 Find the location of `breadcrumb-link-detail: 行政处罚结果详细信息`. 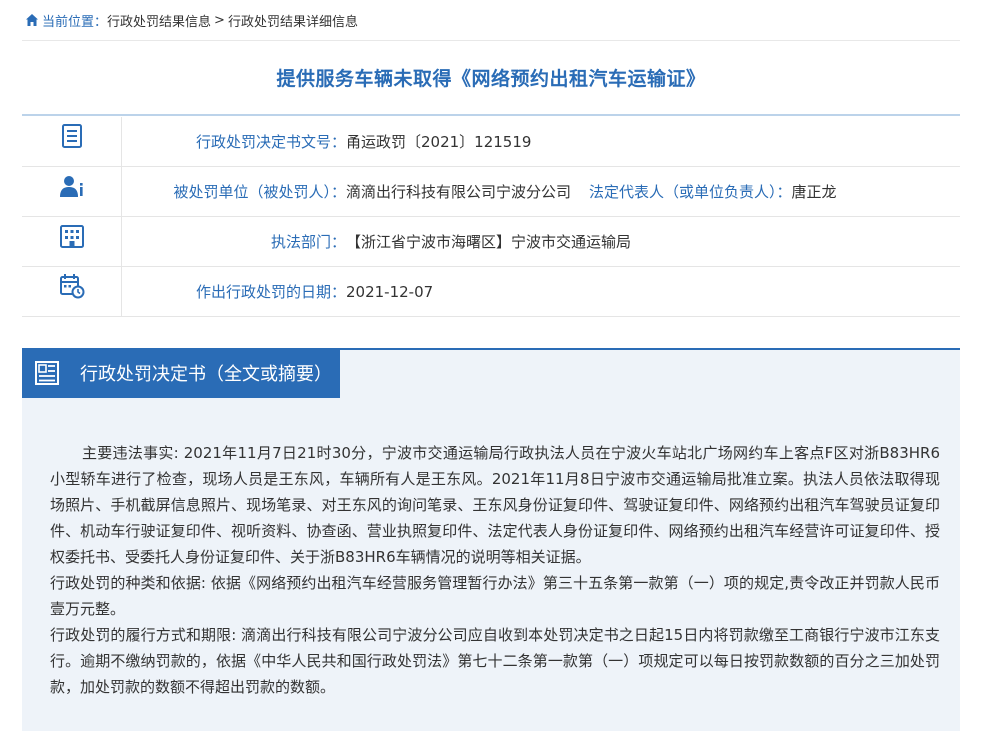

breadcrumb-link-detail: 行政处罚结果详细信息 is located at coordinates (293, 20).